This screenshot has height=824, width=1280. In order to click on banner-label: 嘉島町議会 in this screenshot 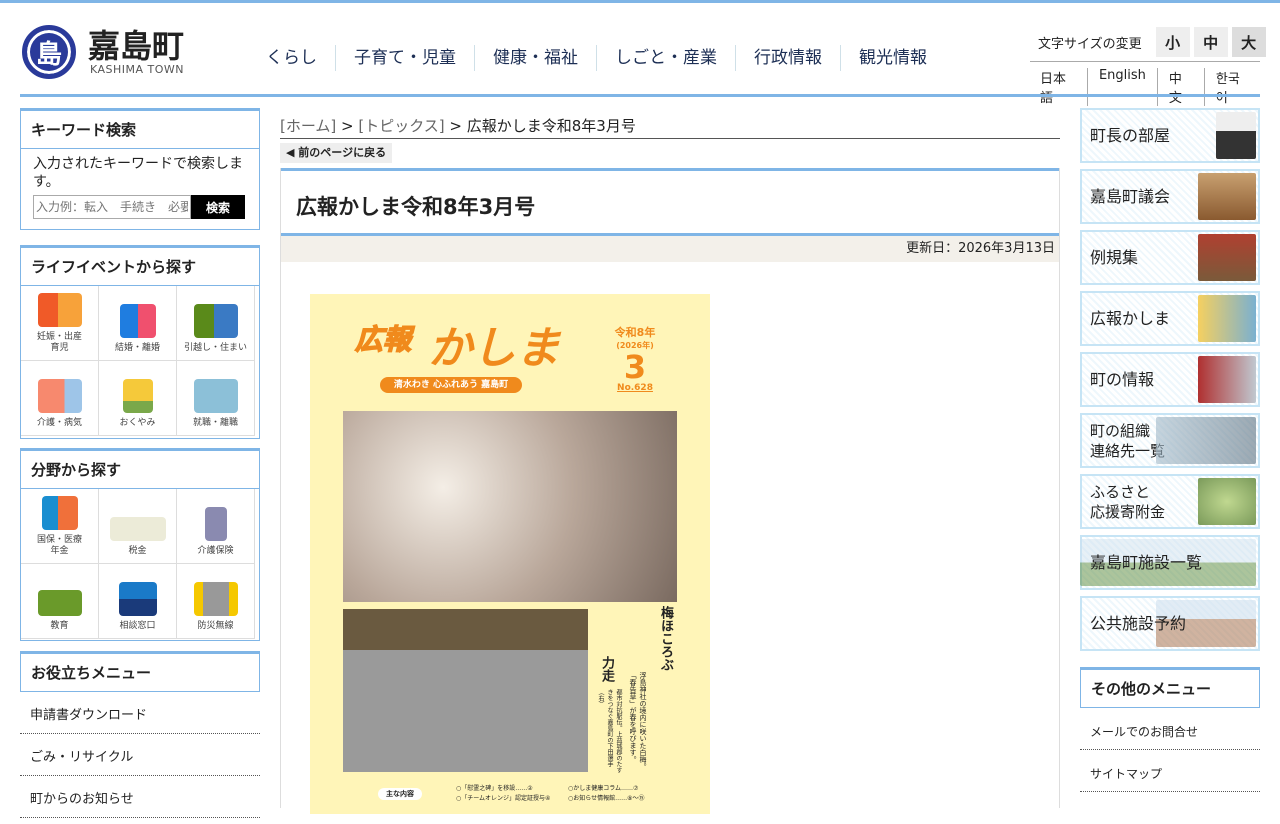, I will do `click(1130, 196)`.